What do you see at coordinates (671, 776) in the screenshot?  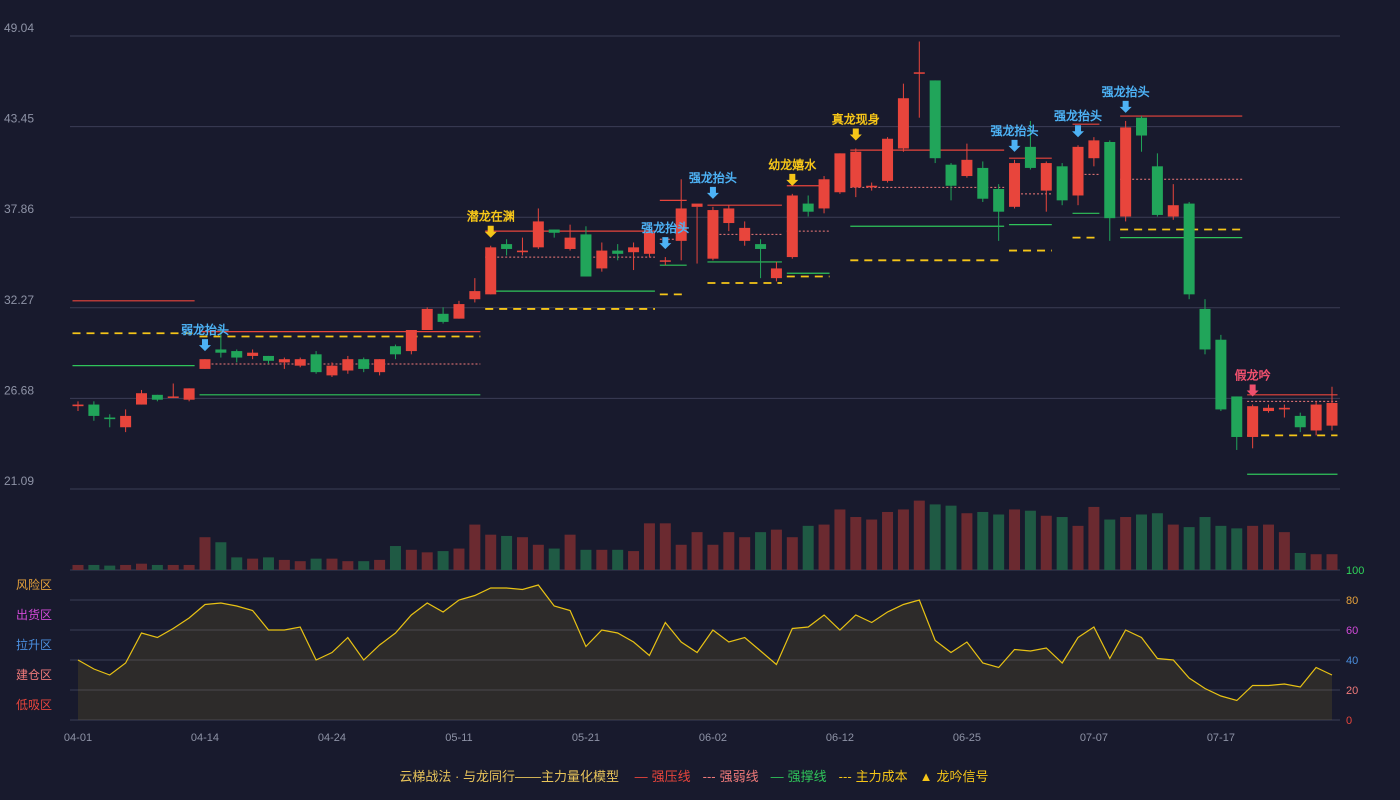 I see `legend-label: 强压线` at bounding box center [671, 776].